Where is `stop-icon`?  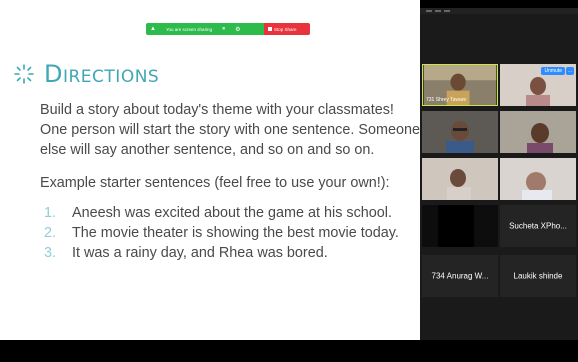
stop-icon is located at coordinates (270, 29).